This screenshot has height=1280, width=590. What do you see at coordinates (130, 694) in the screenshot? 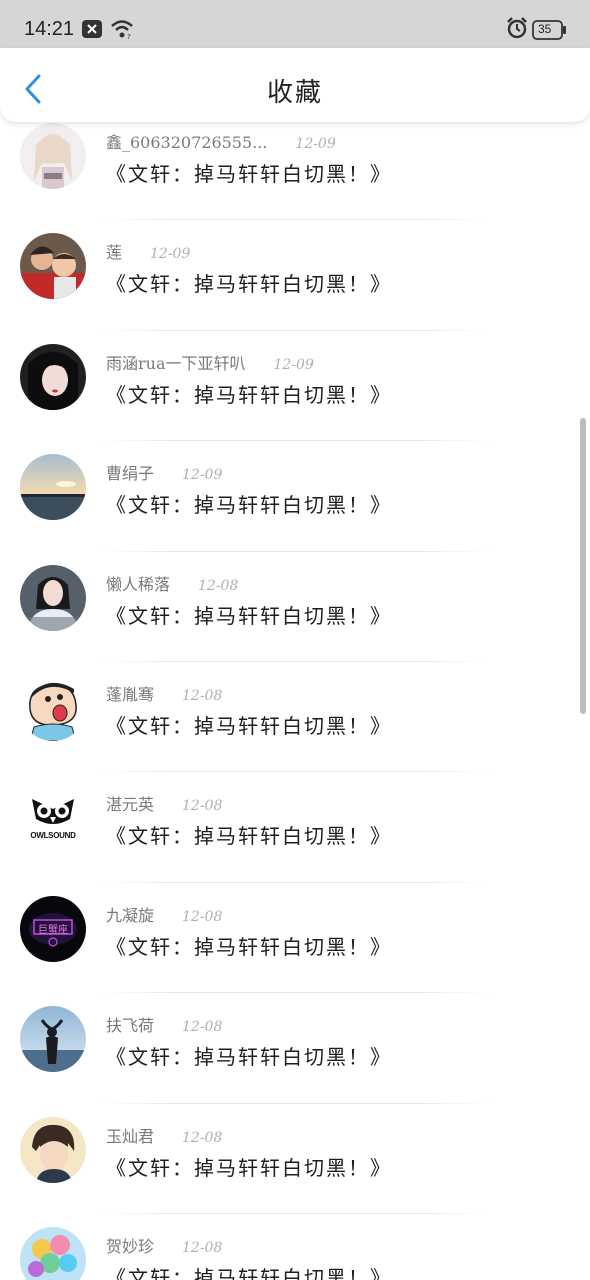
I see `author-name: 蓬胤骞` at bounding box center [130, 694].